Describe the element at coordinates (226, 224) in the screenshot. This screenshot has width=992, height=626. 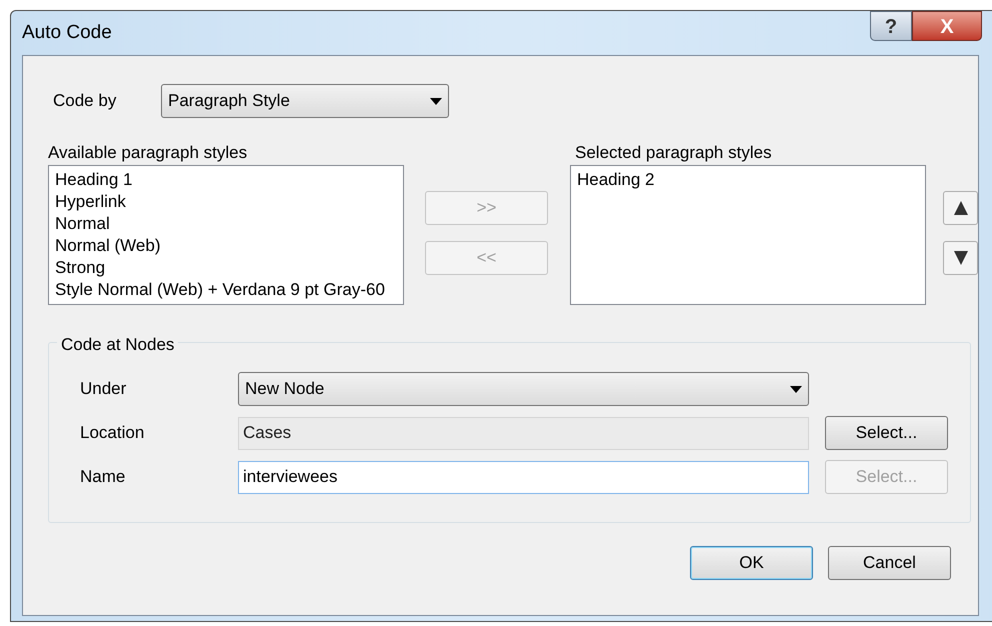
I see `list-item: Normal` at that location.